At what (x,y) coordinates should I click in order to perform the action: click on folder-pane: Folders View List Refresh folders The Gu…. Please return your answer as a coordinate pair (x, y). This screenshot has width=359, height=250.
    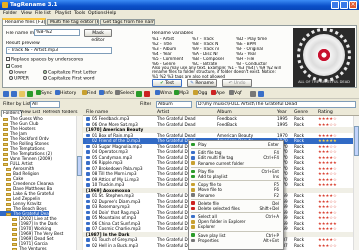
    Looking at the image, I should click on (41, 179).